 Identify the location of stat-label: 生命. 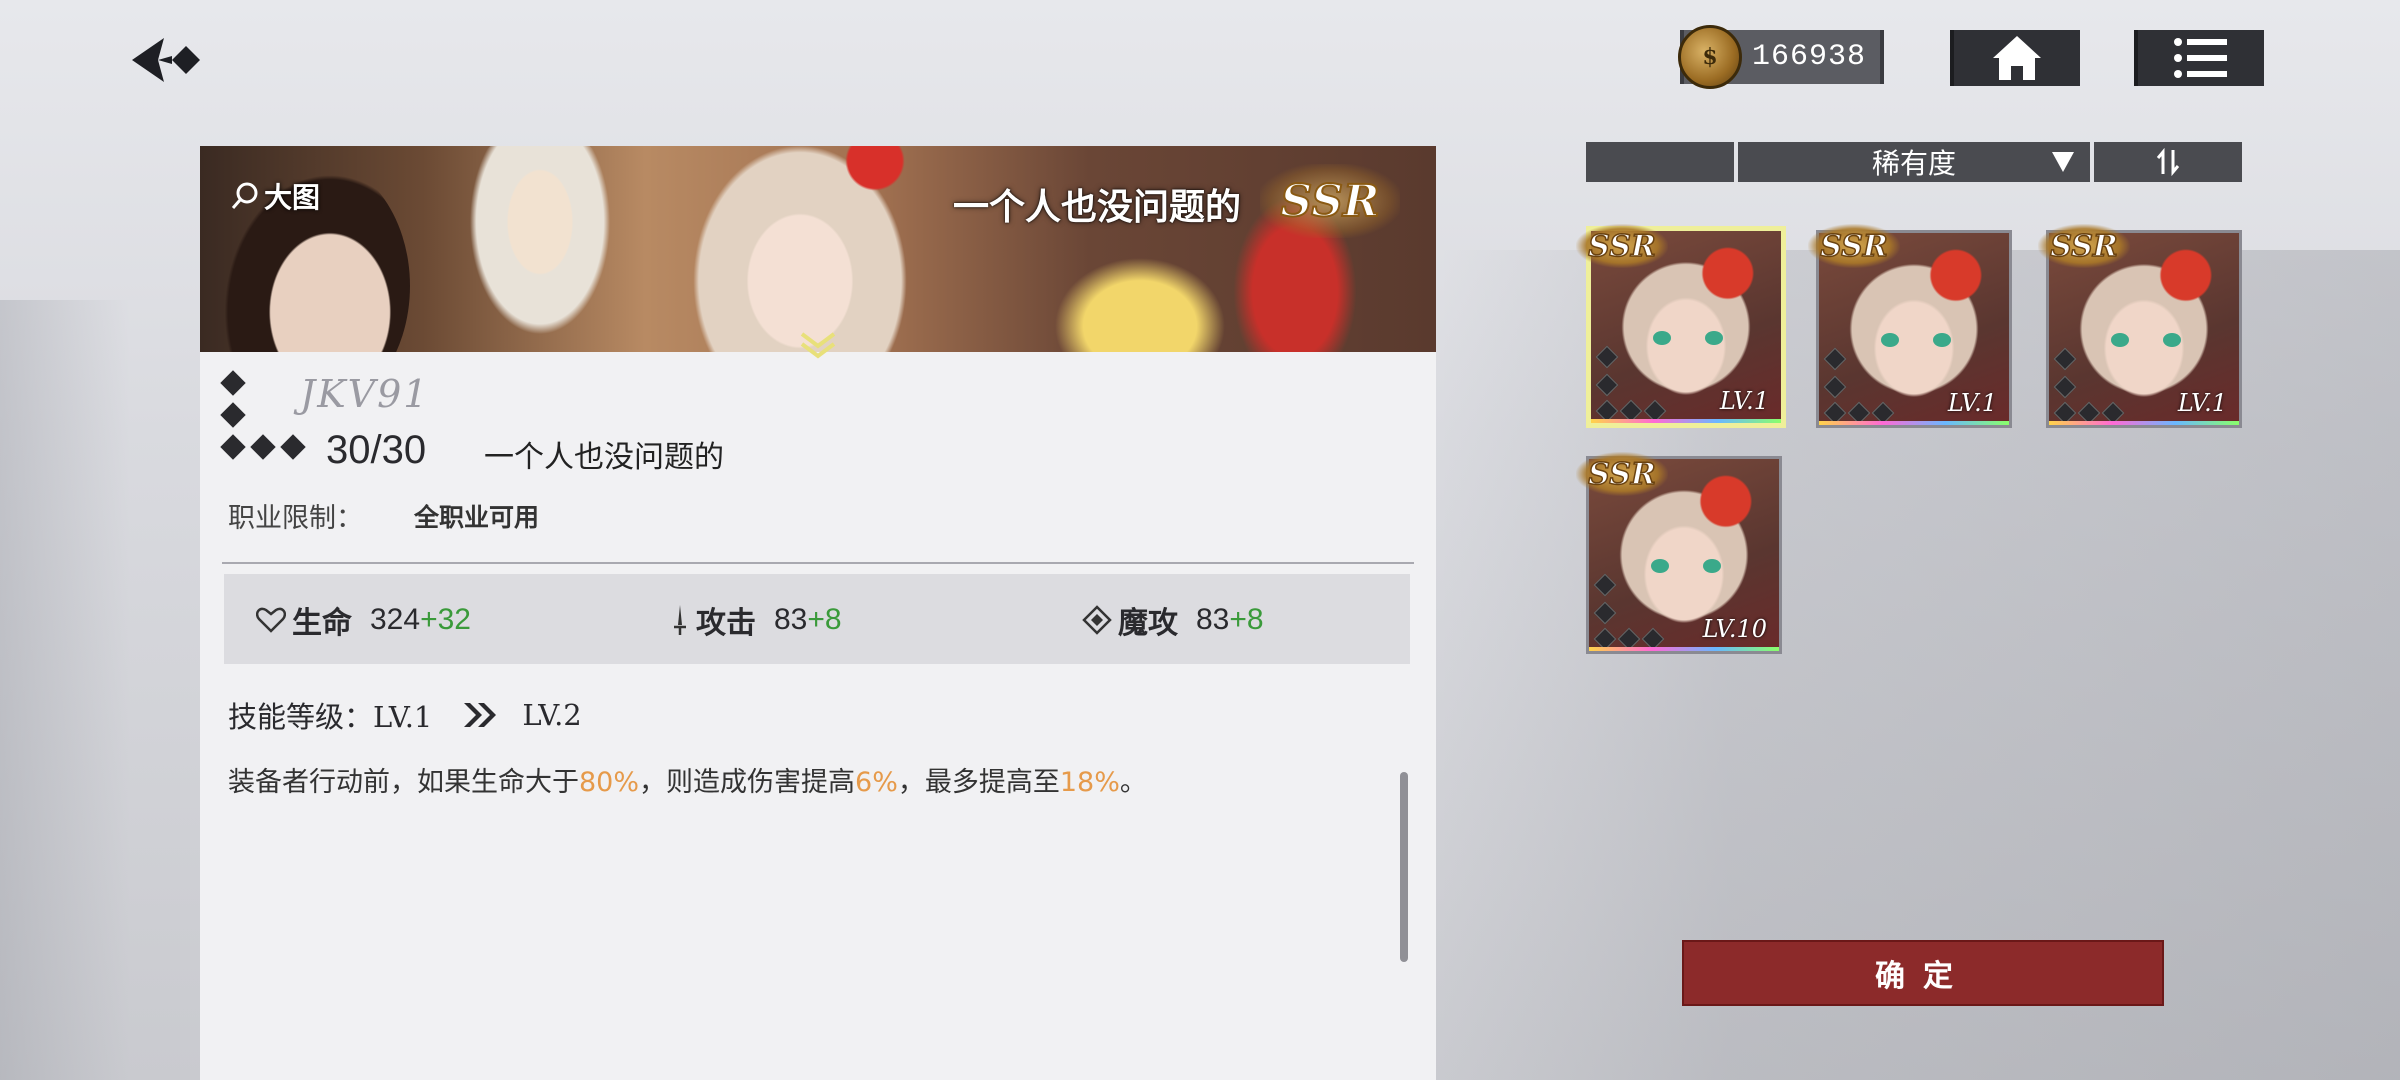
(322, 623).